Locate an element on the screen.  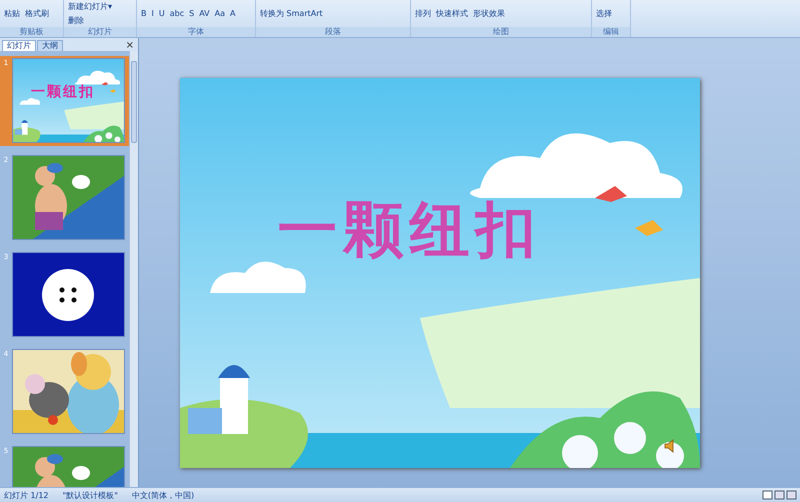
ribbon-button: 排列 is located at coordinates (423, 13).